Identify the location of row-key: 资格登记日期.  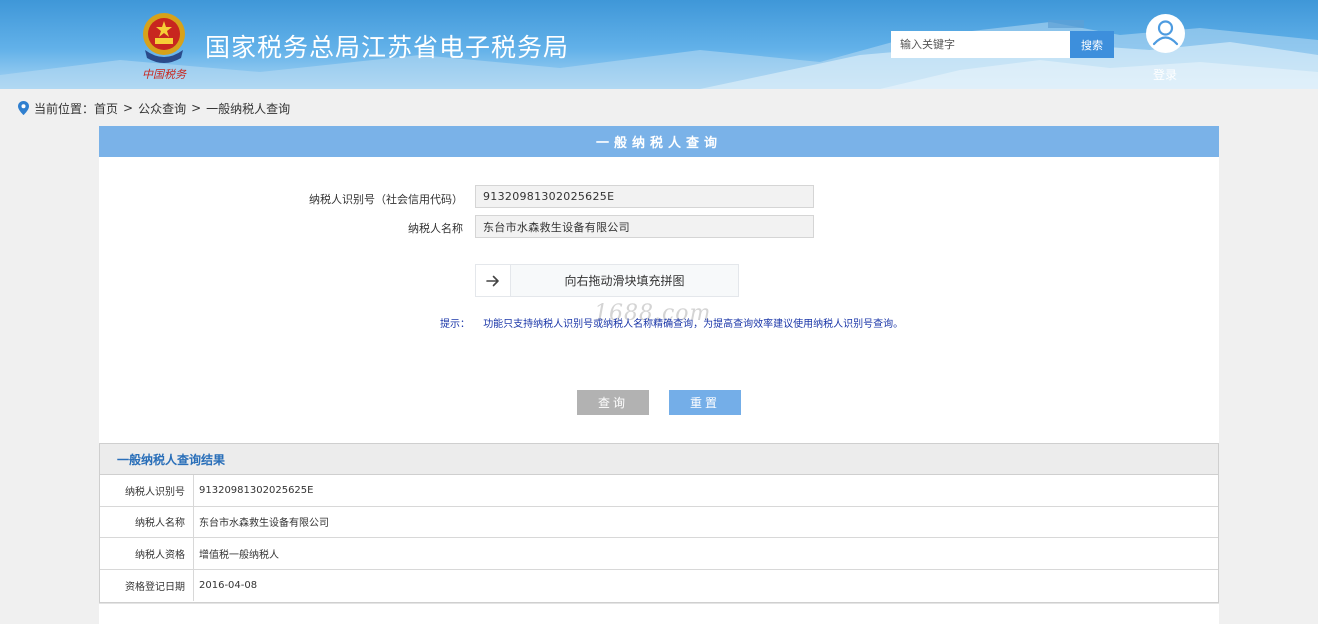
(147, 585).